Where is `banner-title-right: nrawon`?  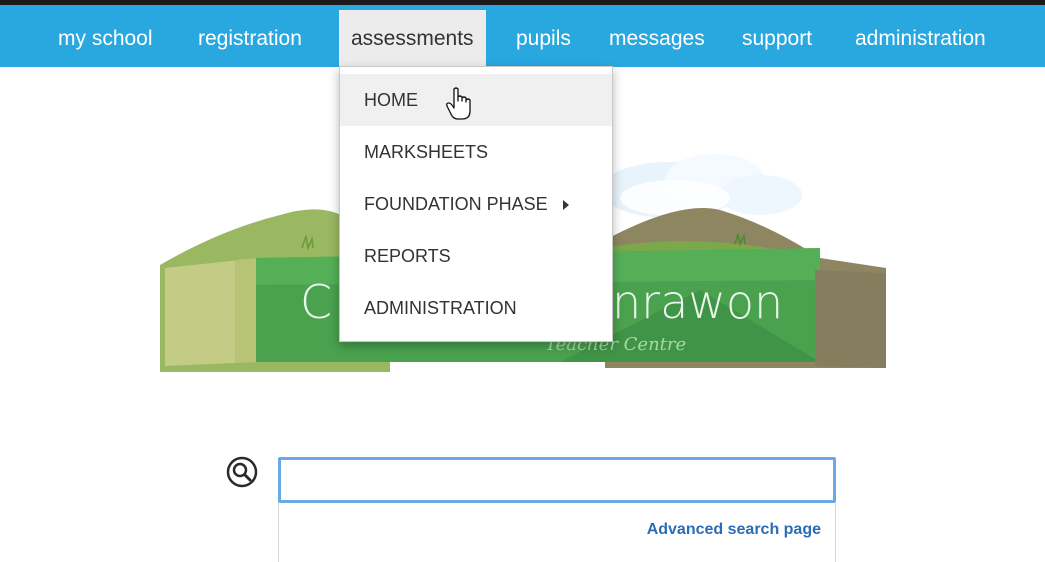 banner-title-right: nrawon is located at coordinates (697, 302).